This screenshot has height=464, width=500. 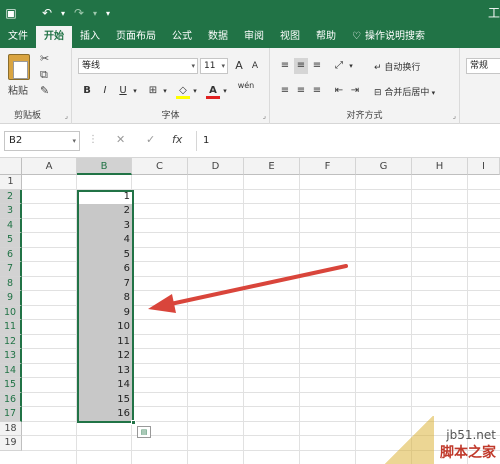 I want to click on formula-bar: B2 ▾ ⋮ ✕ ✓ fx 1, so click(x=250, y=141).